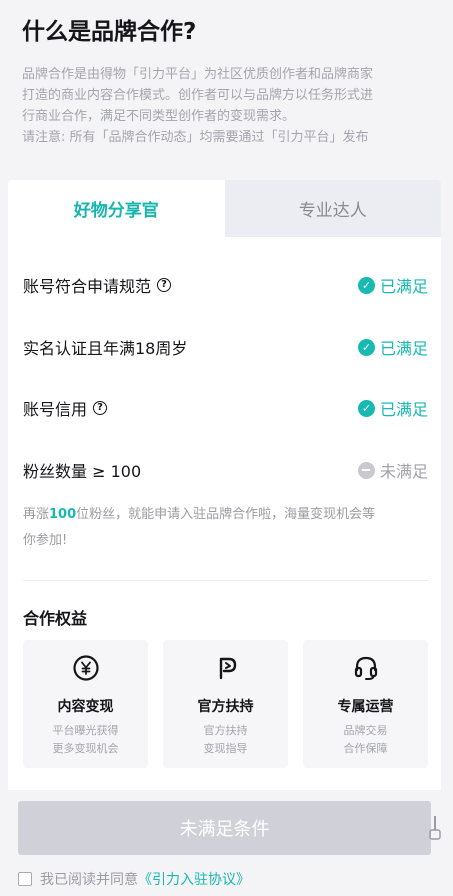  Describe the element at coordinates (225, 730) in the screenshot. I see `benefit-desc-line: 官方扶持` at that location.